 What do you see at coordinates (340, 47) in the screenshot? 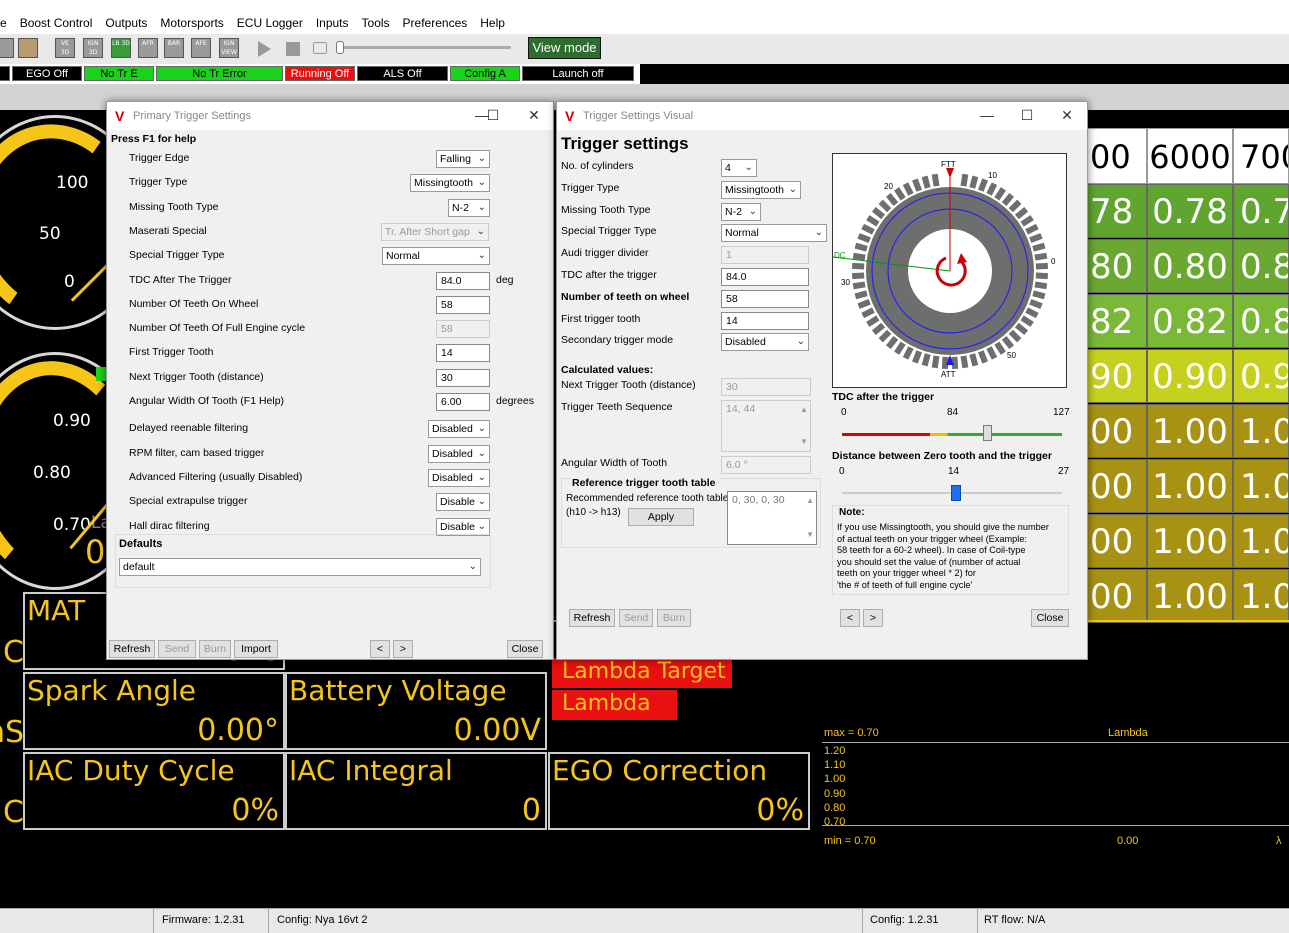
I see `playback-slider-knob` at bounding box center [340, 47].